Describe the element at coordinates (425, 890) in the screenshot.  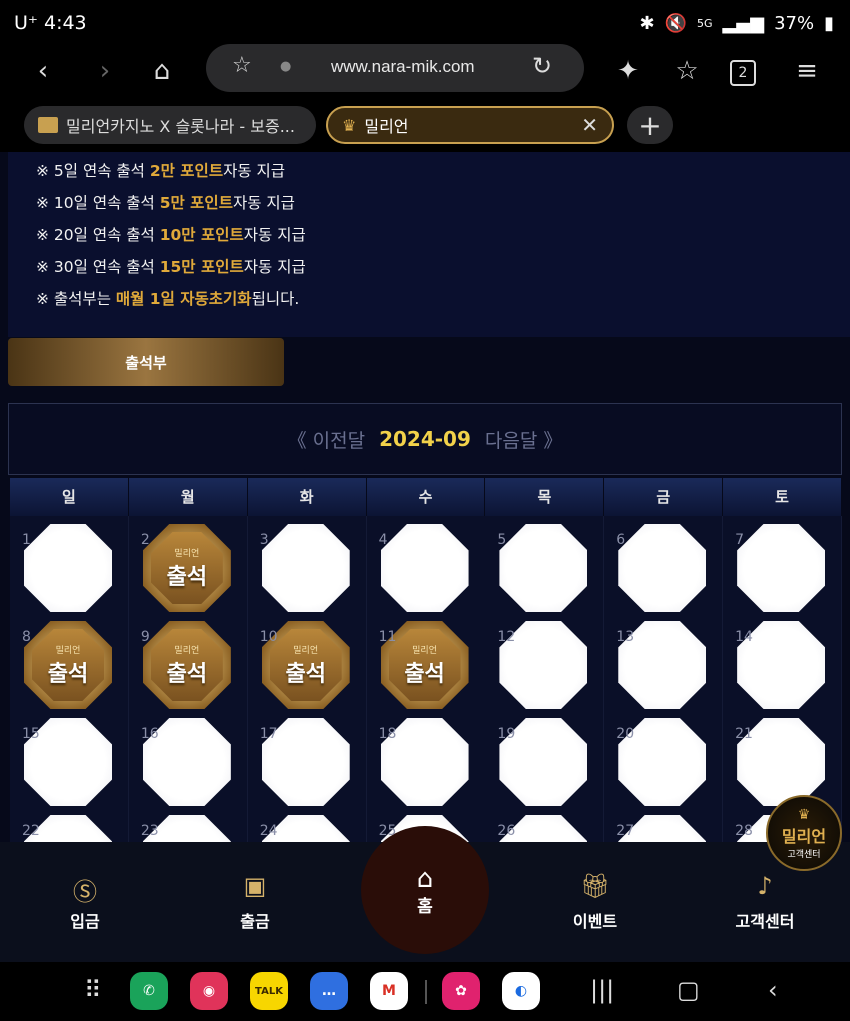
I see `nav-home: ⌂ 홈` at that location.